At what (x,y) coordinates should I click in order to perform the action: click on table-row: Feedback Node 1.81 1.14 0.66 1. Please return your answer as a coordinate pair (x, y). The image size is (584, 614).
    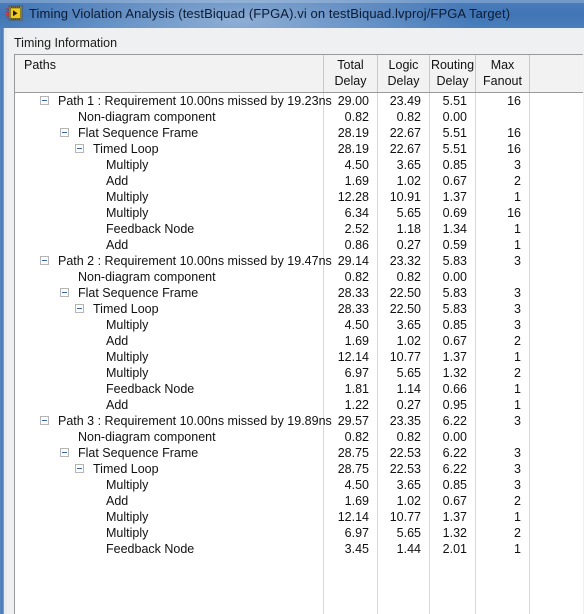
    Looking at the image, I should click on (299, 389).